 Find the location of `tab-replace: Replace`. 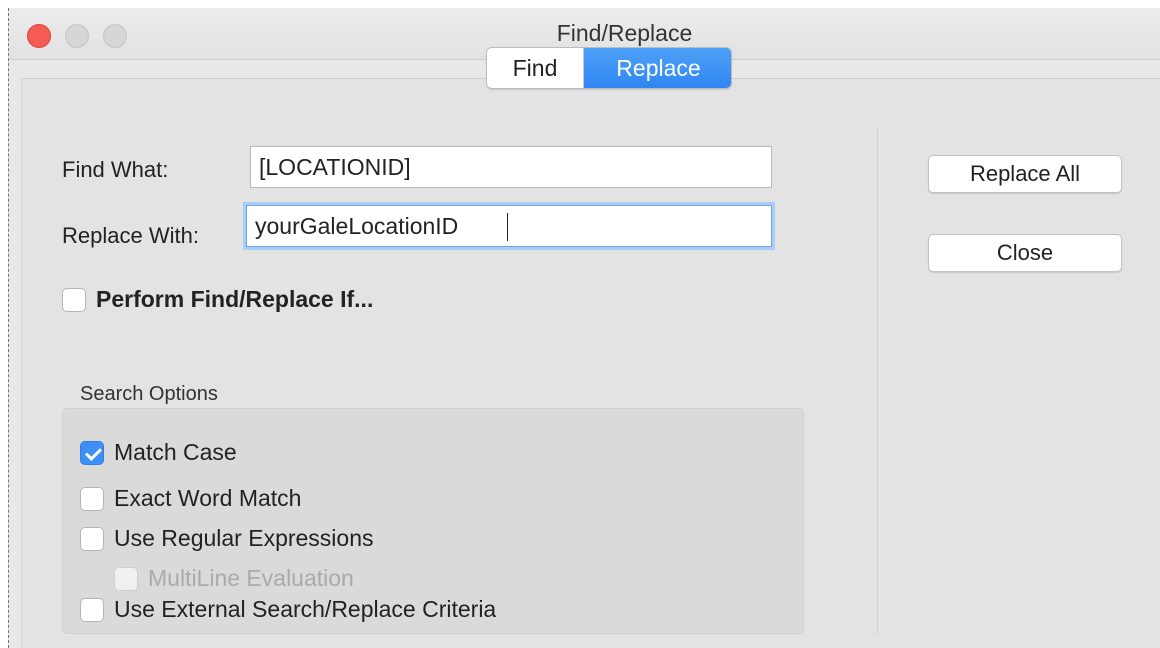

tab-replace: Replace is located at coordinates (657, 68).